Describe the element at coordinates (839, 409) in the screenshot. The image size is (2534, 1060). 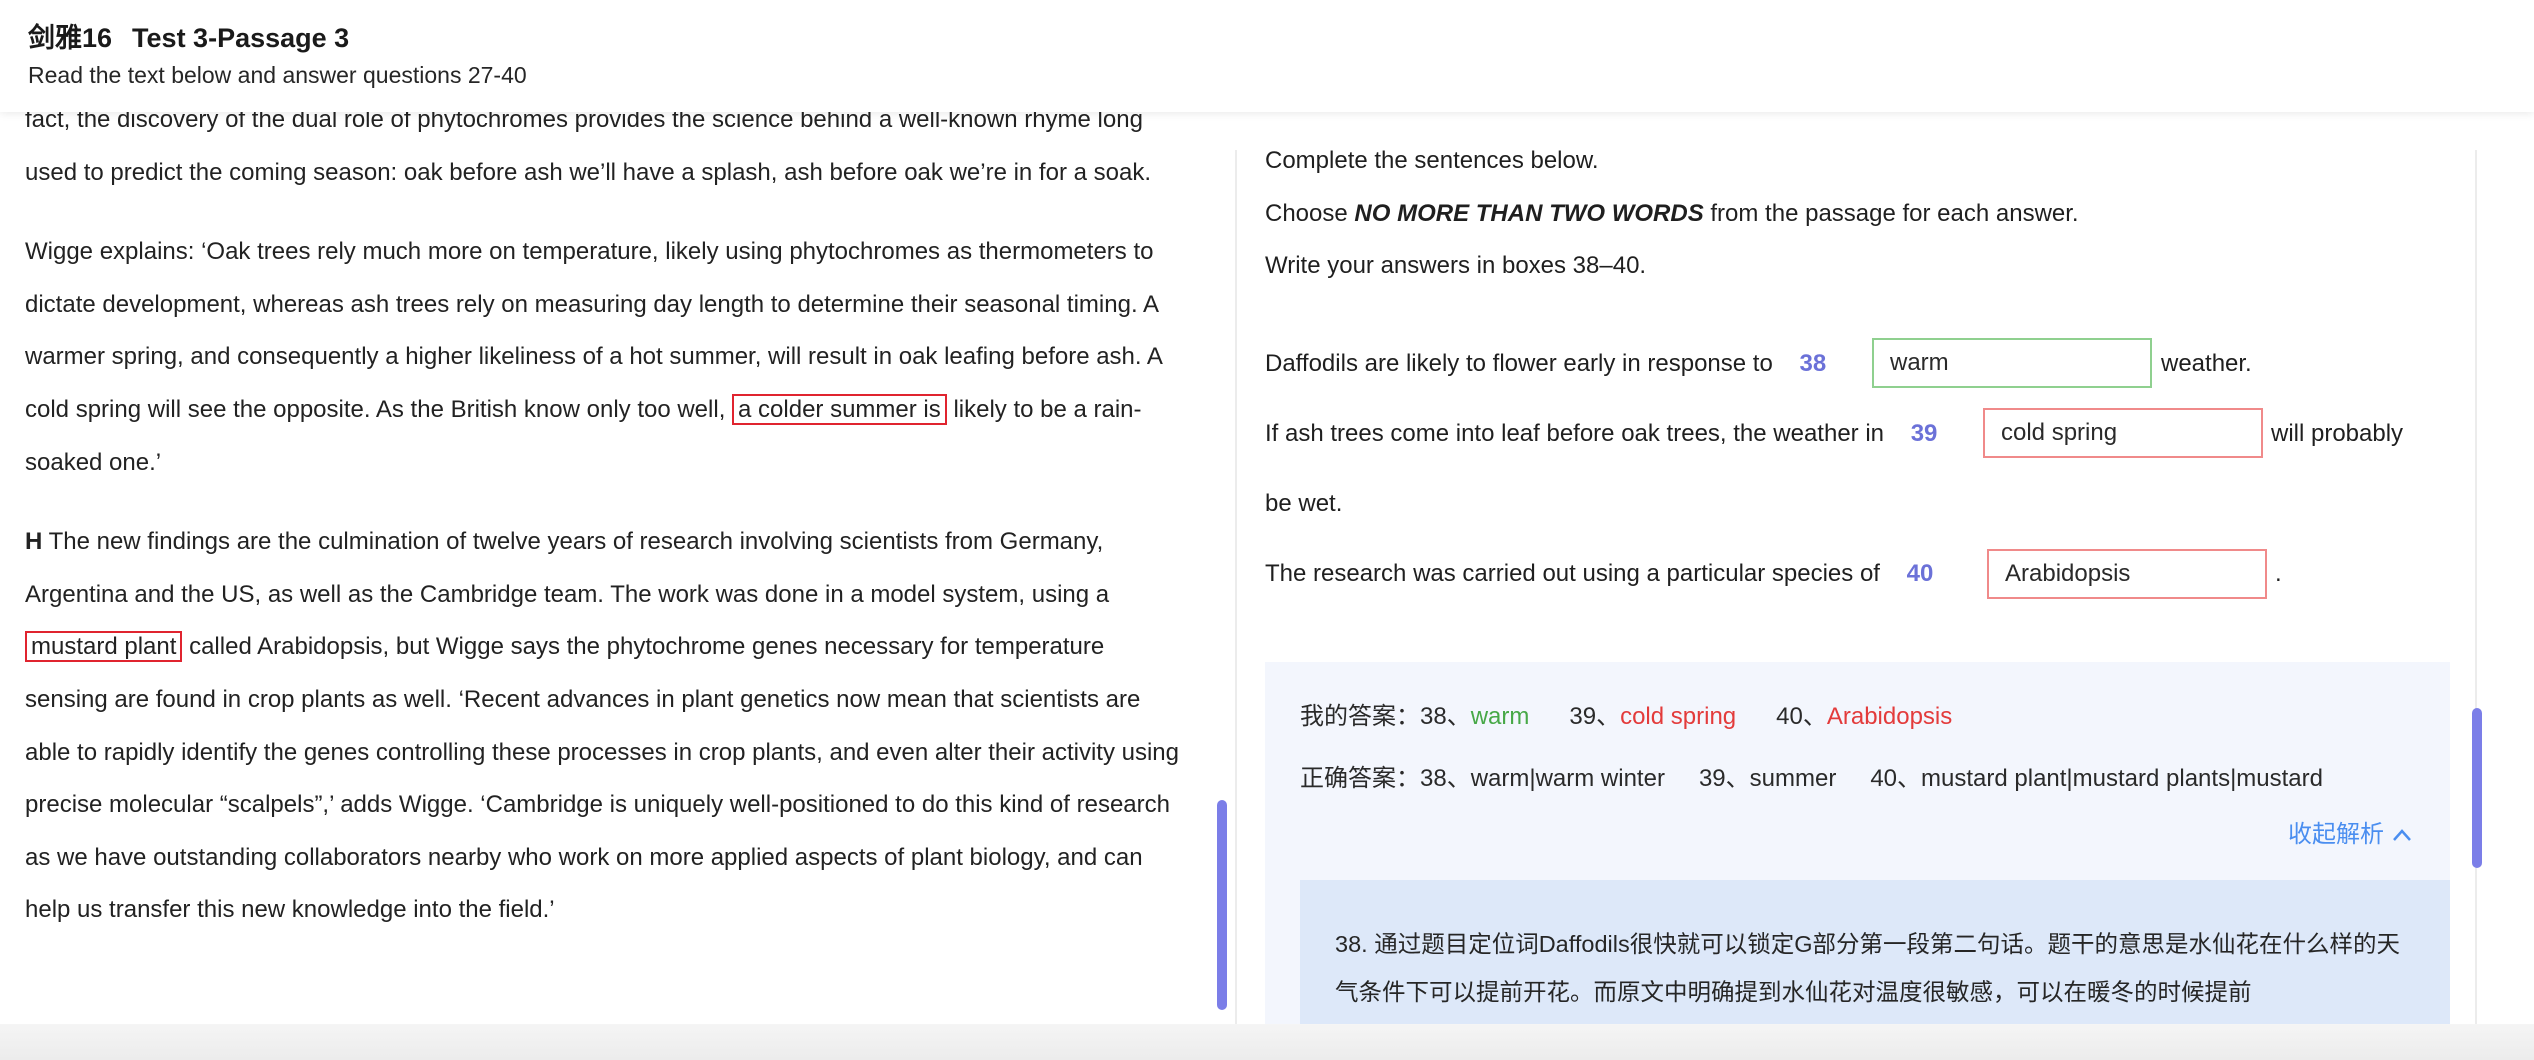
I see `highlight-box: a colder summer is` at that location.